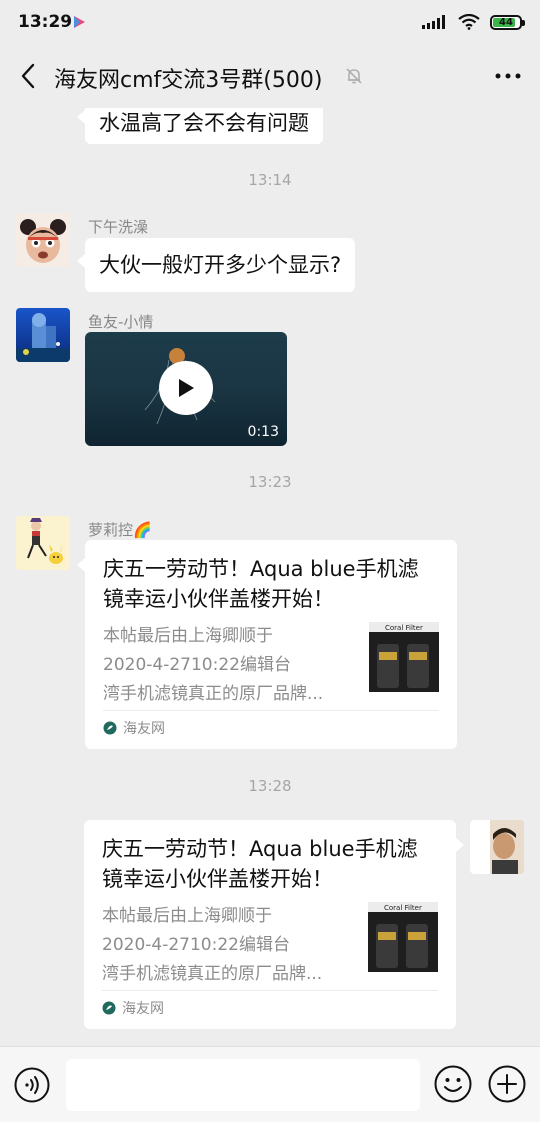  I want to click on status-time: 13:29, so click(45, 22).